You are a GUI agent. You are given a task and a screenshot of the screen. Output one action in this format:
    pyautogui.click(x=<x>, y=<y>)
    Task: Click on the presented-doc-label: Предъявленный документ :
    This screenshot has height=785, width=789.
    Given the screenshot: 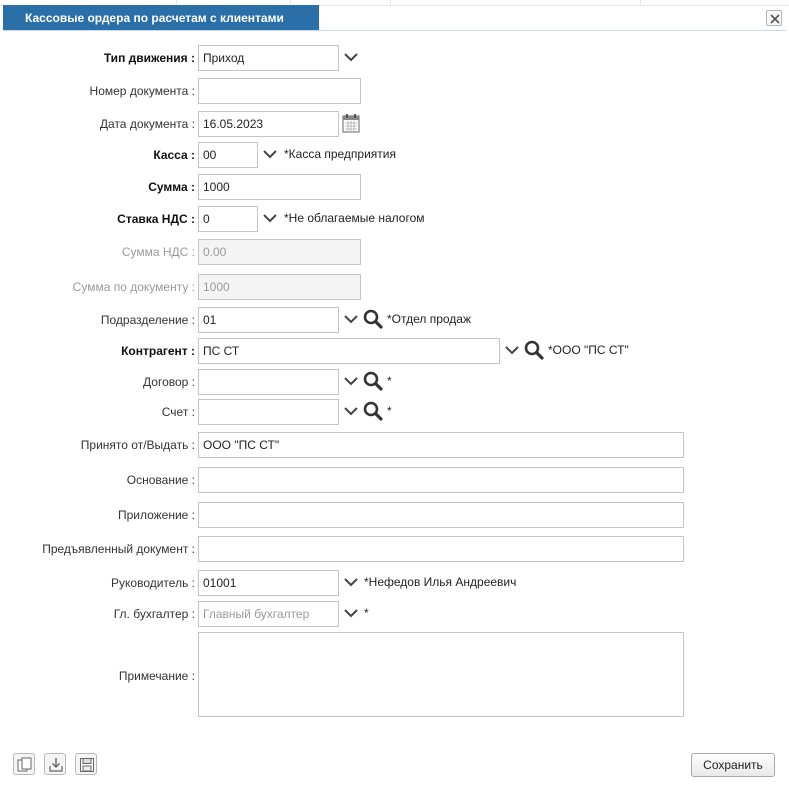 What is the action you would take?
    pyautogui.click(x=118, y=549)
    